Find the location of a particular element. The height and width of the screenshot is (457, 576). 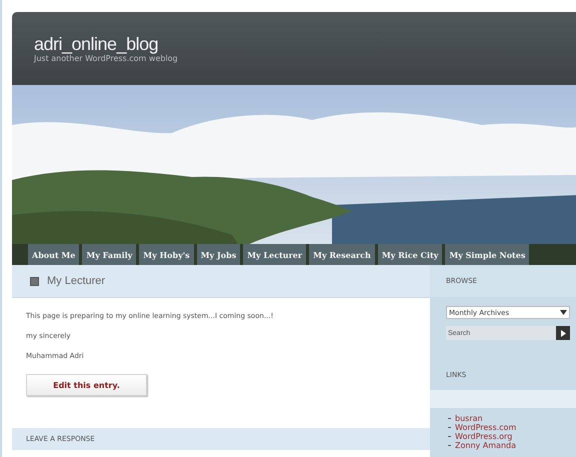

sidebar-link: WordPress.com is located at coordinates (485, 427).